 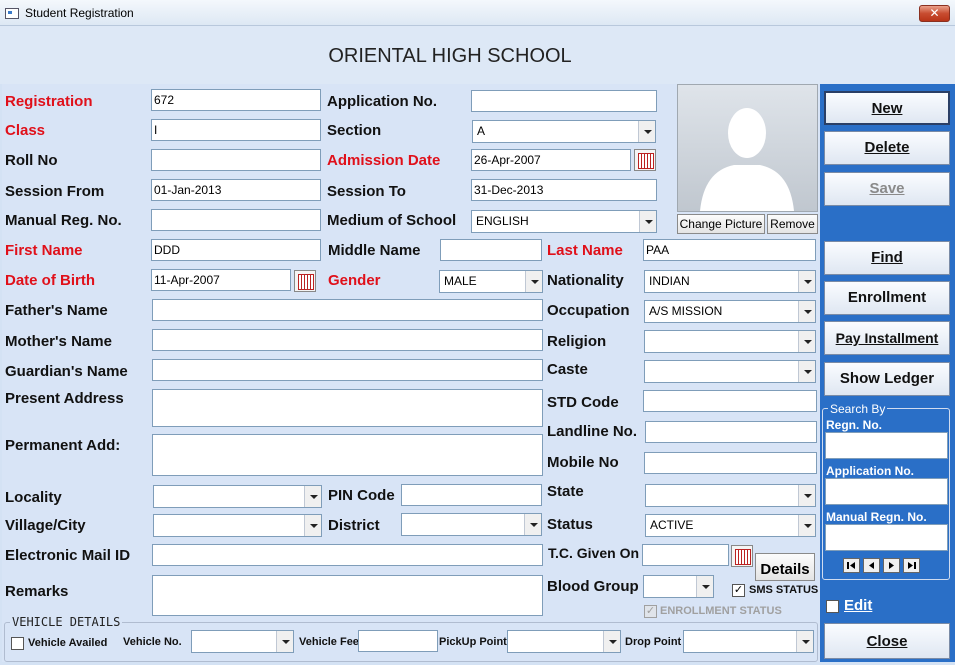 What do you see at coordinates (887, 641) in the screenshot?
I see `close-button: Close` at bounding box center [887, 641].